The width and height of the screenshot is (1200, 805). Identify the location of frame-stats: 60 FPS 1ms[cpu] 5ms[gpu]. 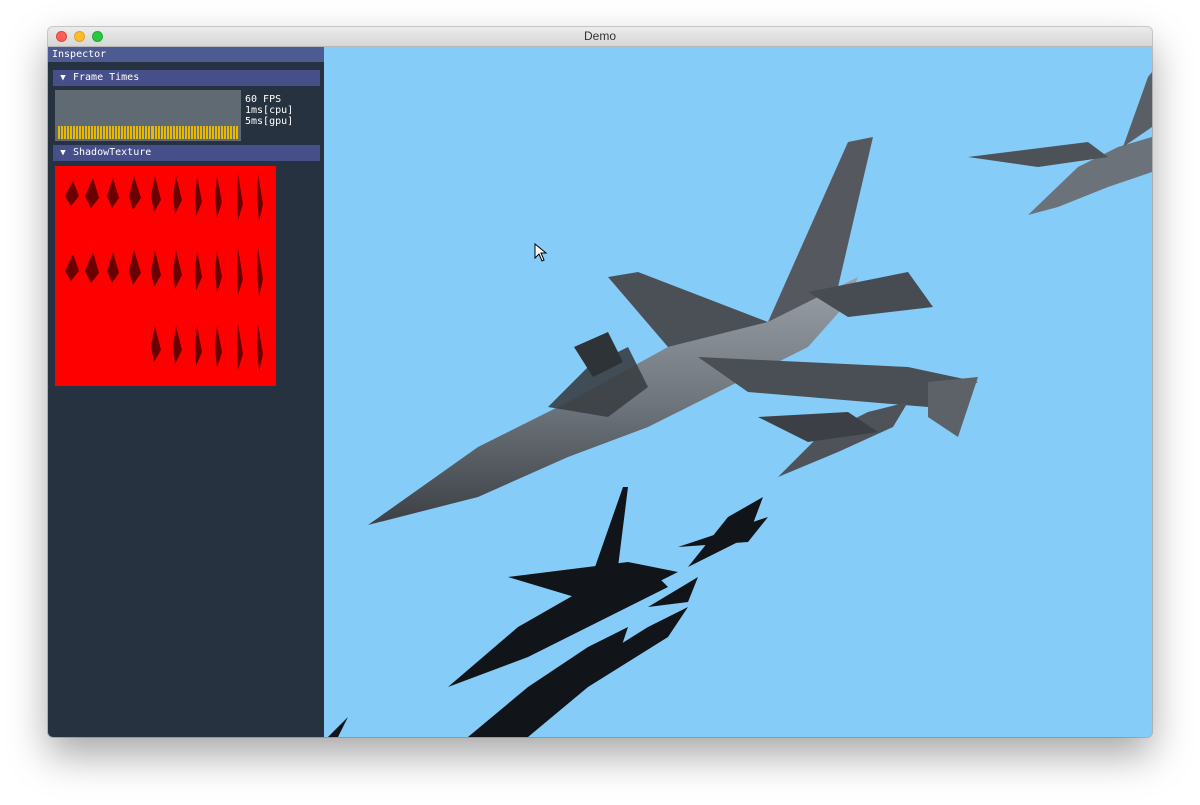
(269, 110).